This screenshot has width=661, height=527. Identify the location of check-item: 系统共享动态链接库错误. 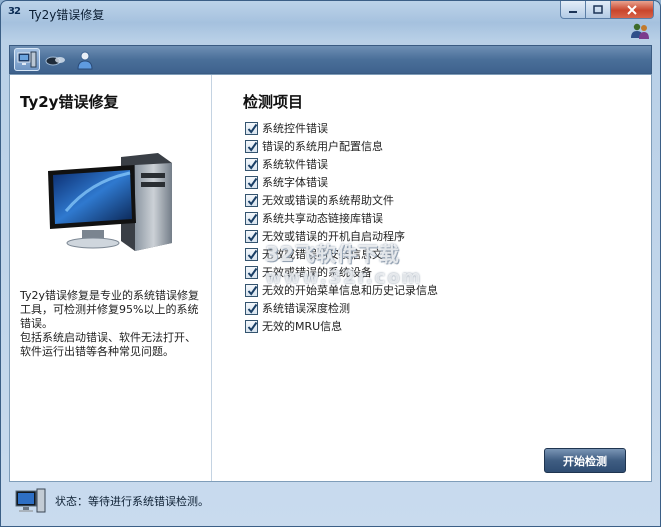
(341, 218).